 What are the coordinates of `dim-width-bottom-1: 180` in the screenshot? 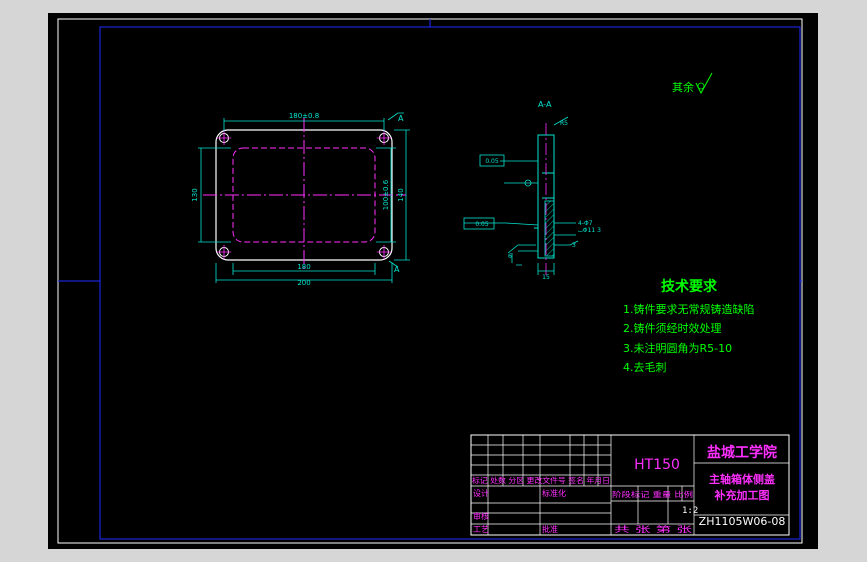 It's located at (303, 267).